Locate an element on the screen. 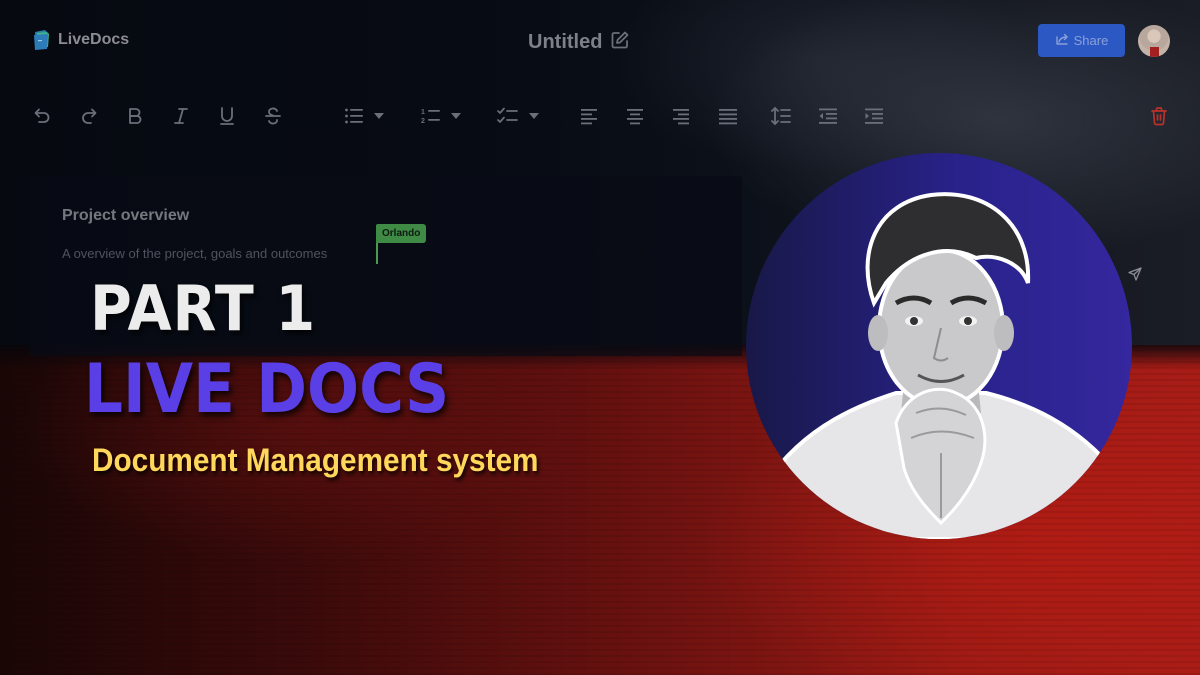 The image size is (1200, 675). underline-button is located at coordinates (227, 116).